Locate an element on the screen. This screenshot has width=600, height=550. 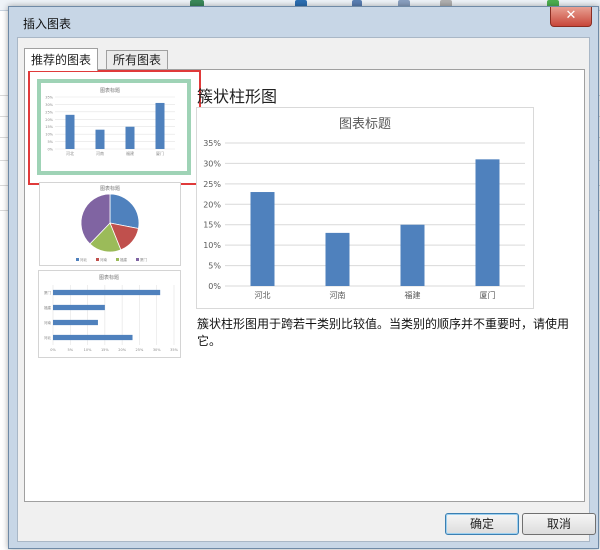
dialog-title: 插入图表 is located at coordinates (47, 24).